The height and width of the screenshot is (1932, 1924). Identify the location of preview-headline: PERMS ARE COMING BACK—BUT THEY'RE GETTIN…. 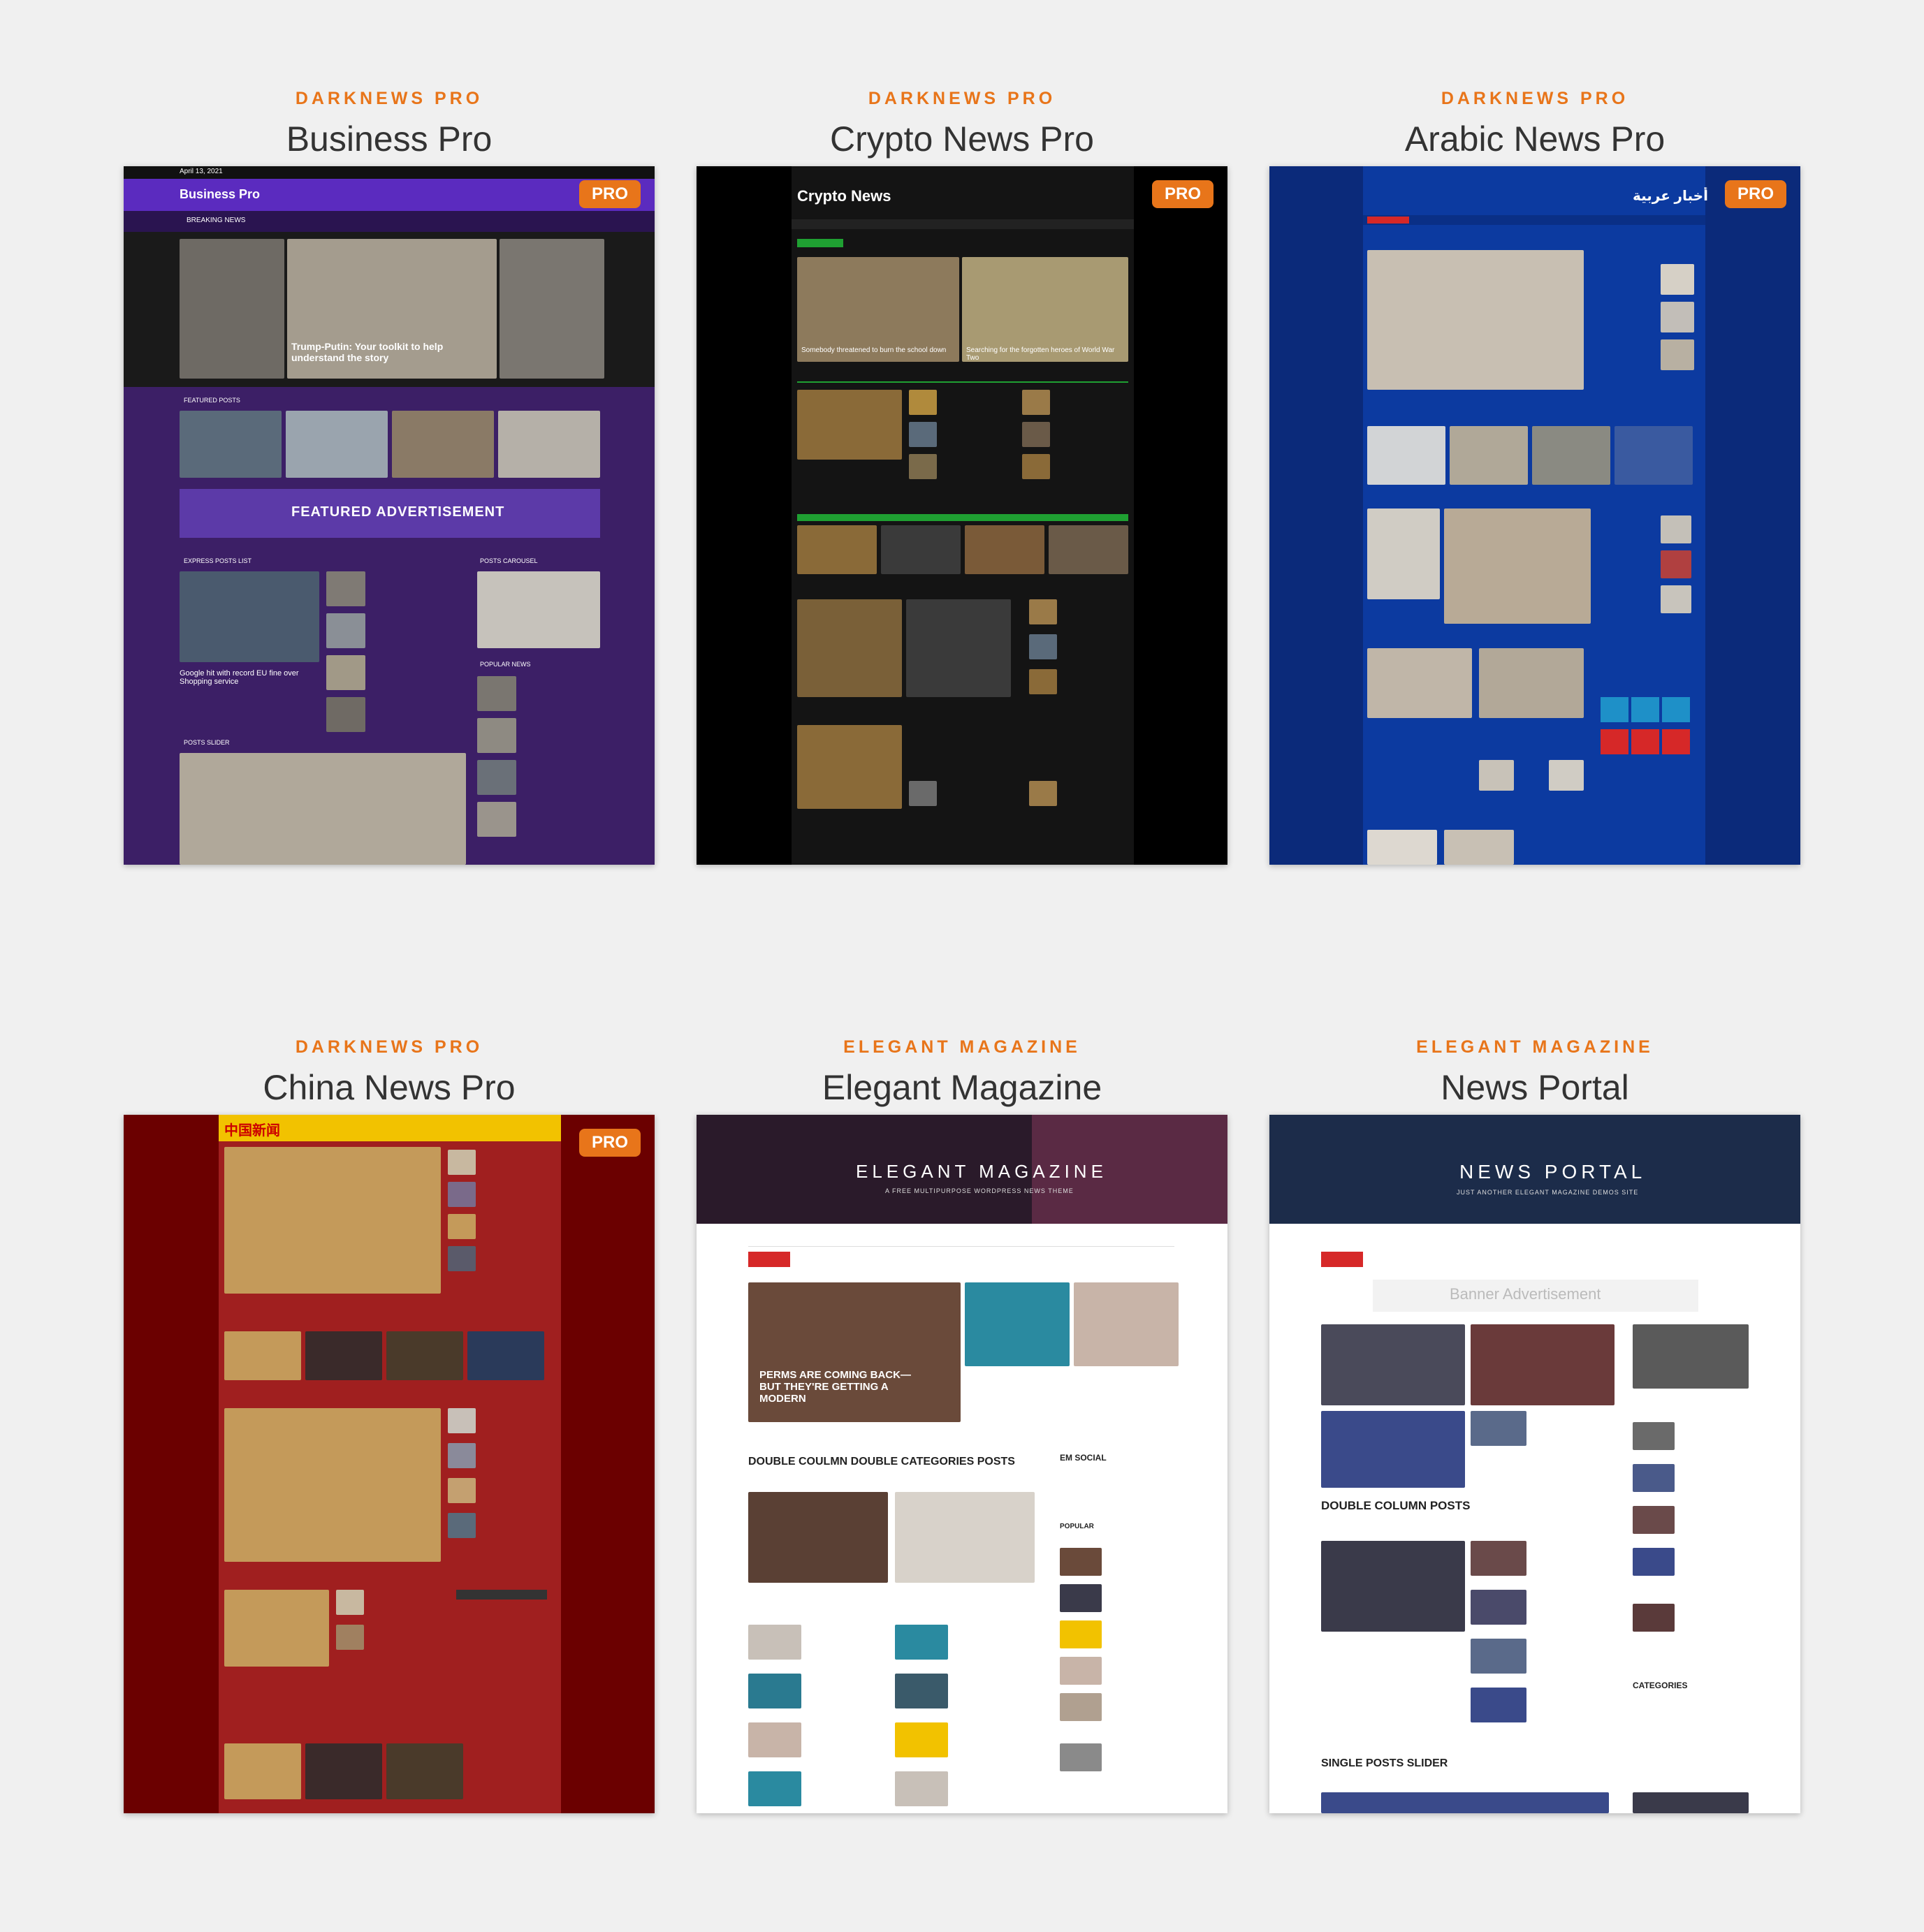
(835, 1387).